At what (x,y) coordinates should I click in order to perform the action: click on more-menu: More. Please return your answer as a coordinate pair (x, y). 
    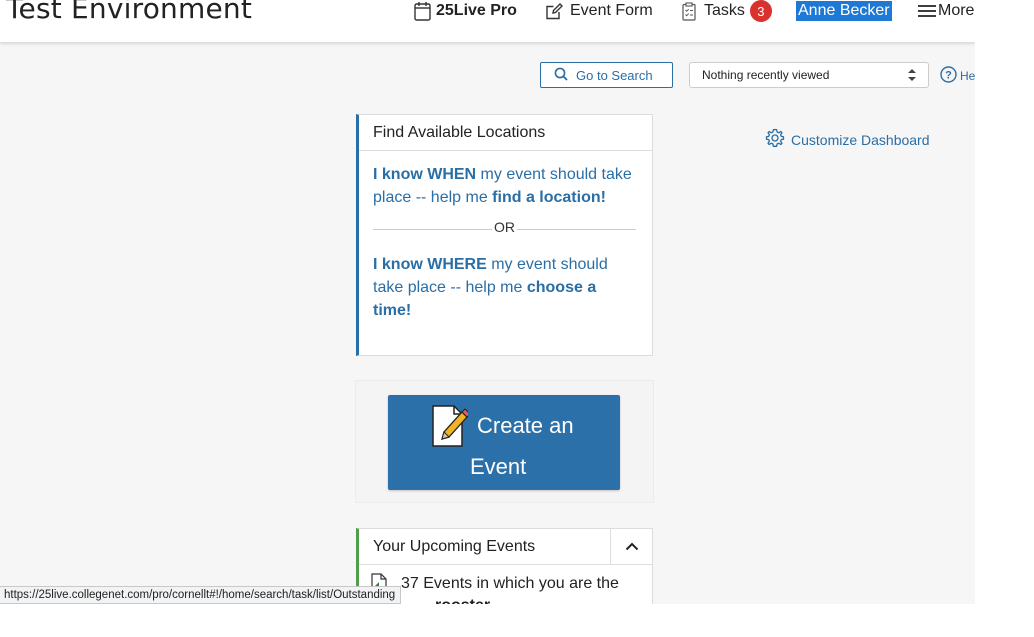
    Looking at the image, I should click on (946, 11).